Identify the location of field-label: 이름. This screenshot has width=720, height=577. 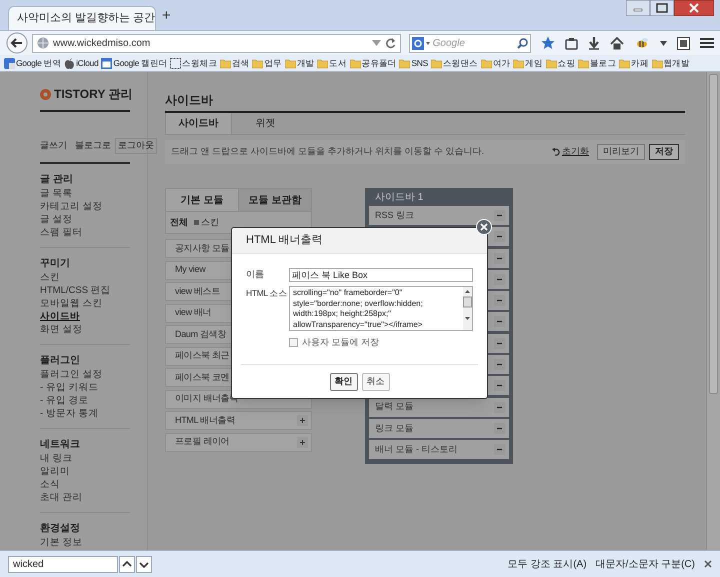
(255, 275).